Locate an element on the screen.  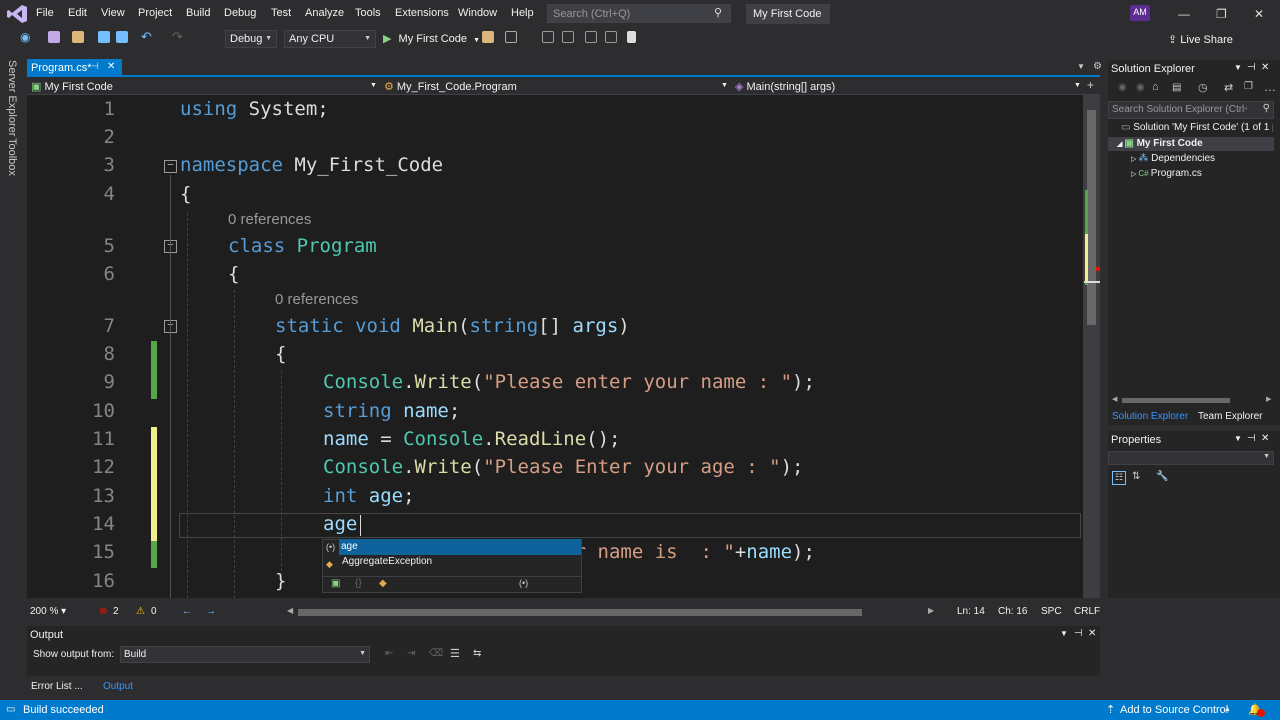
collapse-all-icon: ❐ is located at coordinates (1248, 86).